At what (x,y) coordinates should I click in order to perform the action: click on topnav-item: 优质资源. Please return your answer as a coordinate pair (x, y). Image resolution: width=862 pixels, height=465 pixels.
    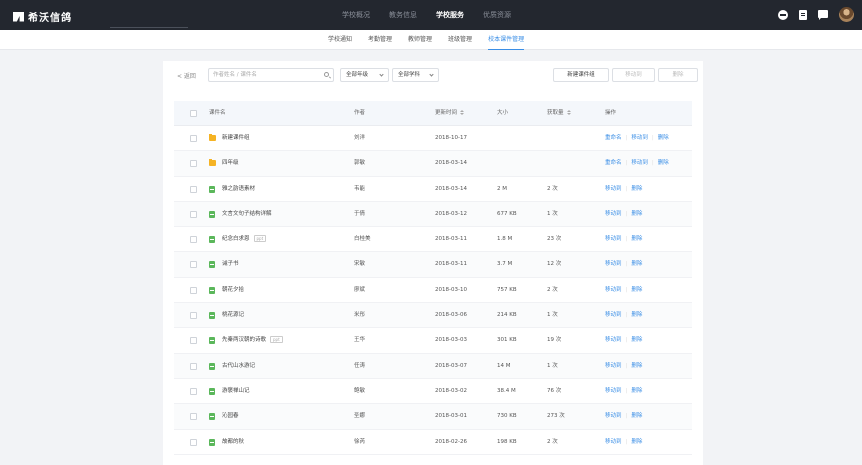
    Looking at the image, I should click on (497, 15).